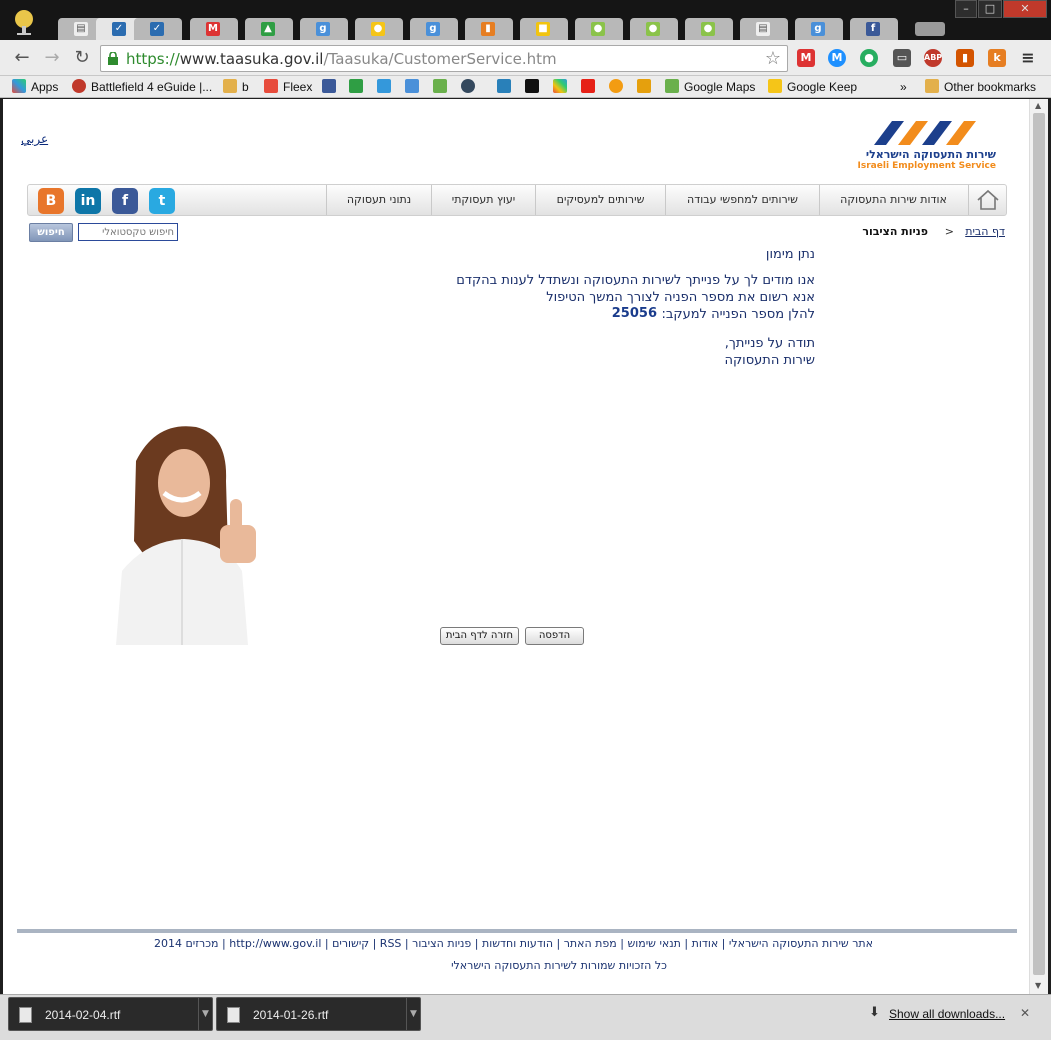  I want to click on leaf-icon: ●, so click(708, 29).